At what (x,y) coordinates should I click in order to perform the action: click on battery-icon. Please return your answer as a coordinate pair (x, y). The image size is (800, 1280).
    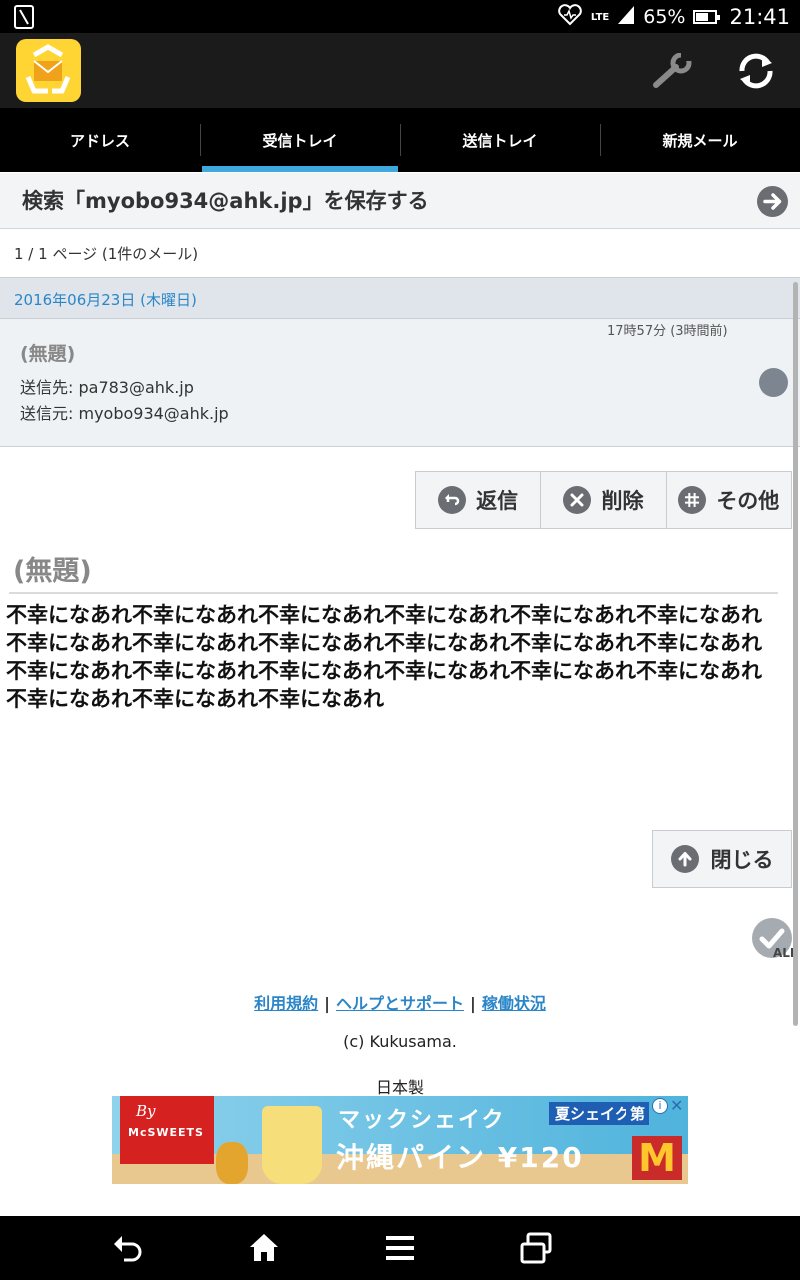
    Looking at the image, I should click on (707, 17).